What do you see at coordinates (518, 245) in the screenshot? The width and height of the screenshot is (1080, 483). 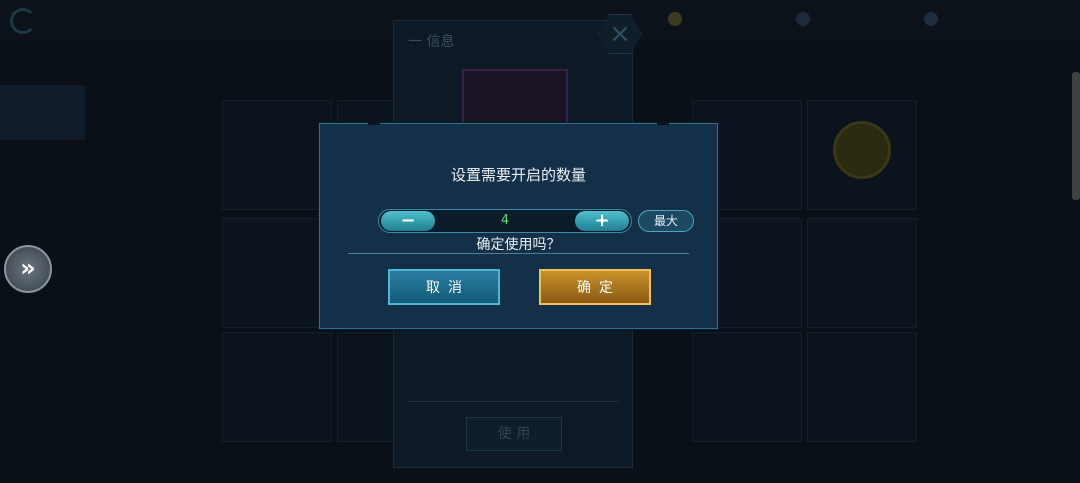 I see `confirm-question: 确定使用吗？` at bounding box center [518, 245].